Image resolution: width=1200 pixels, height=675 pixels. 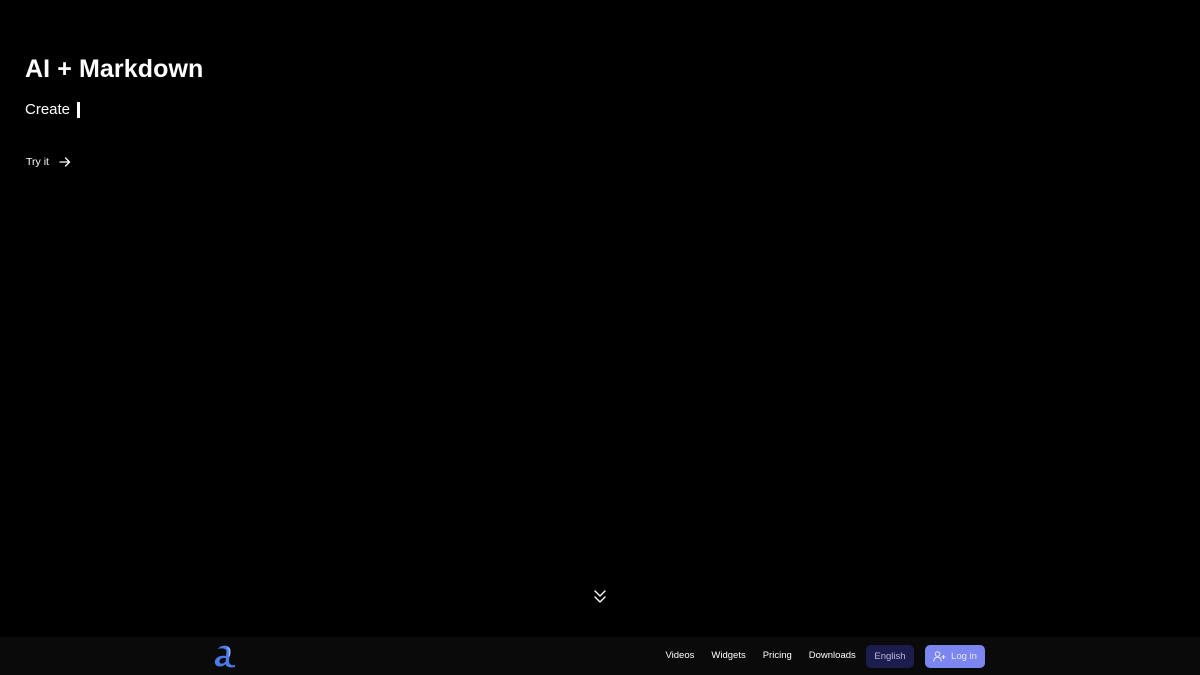 I want to click on arrow-right-icon, so click(x=65, y=162).